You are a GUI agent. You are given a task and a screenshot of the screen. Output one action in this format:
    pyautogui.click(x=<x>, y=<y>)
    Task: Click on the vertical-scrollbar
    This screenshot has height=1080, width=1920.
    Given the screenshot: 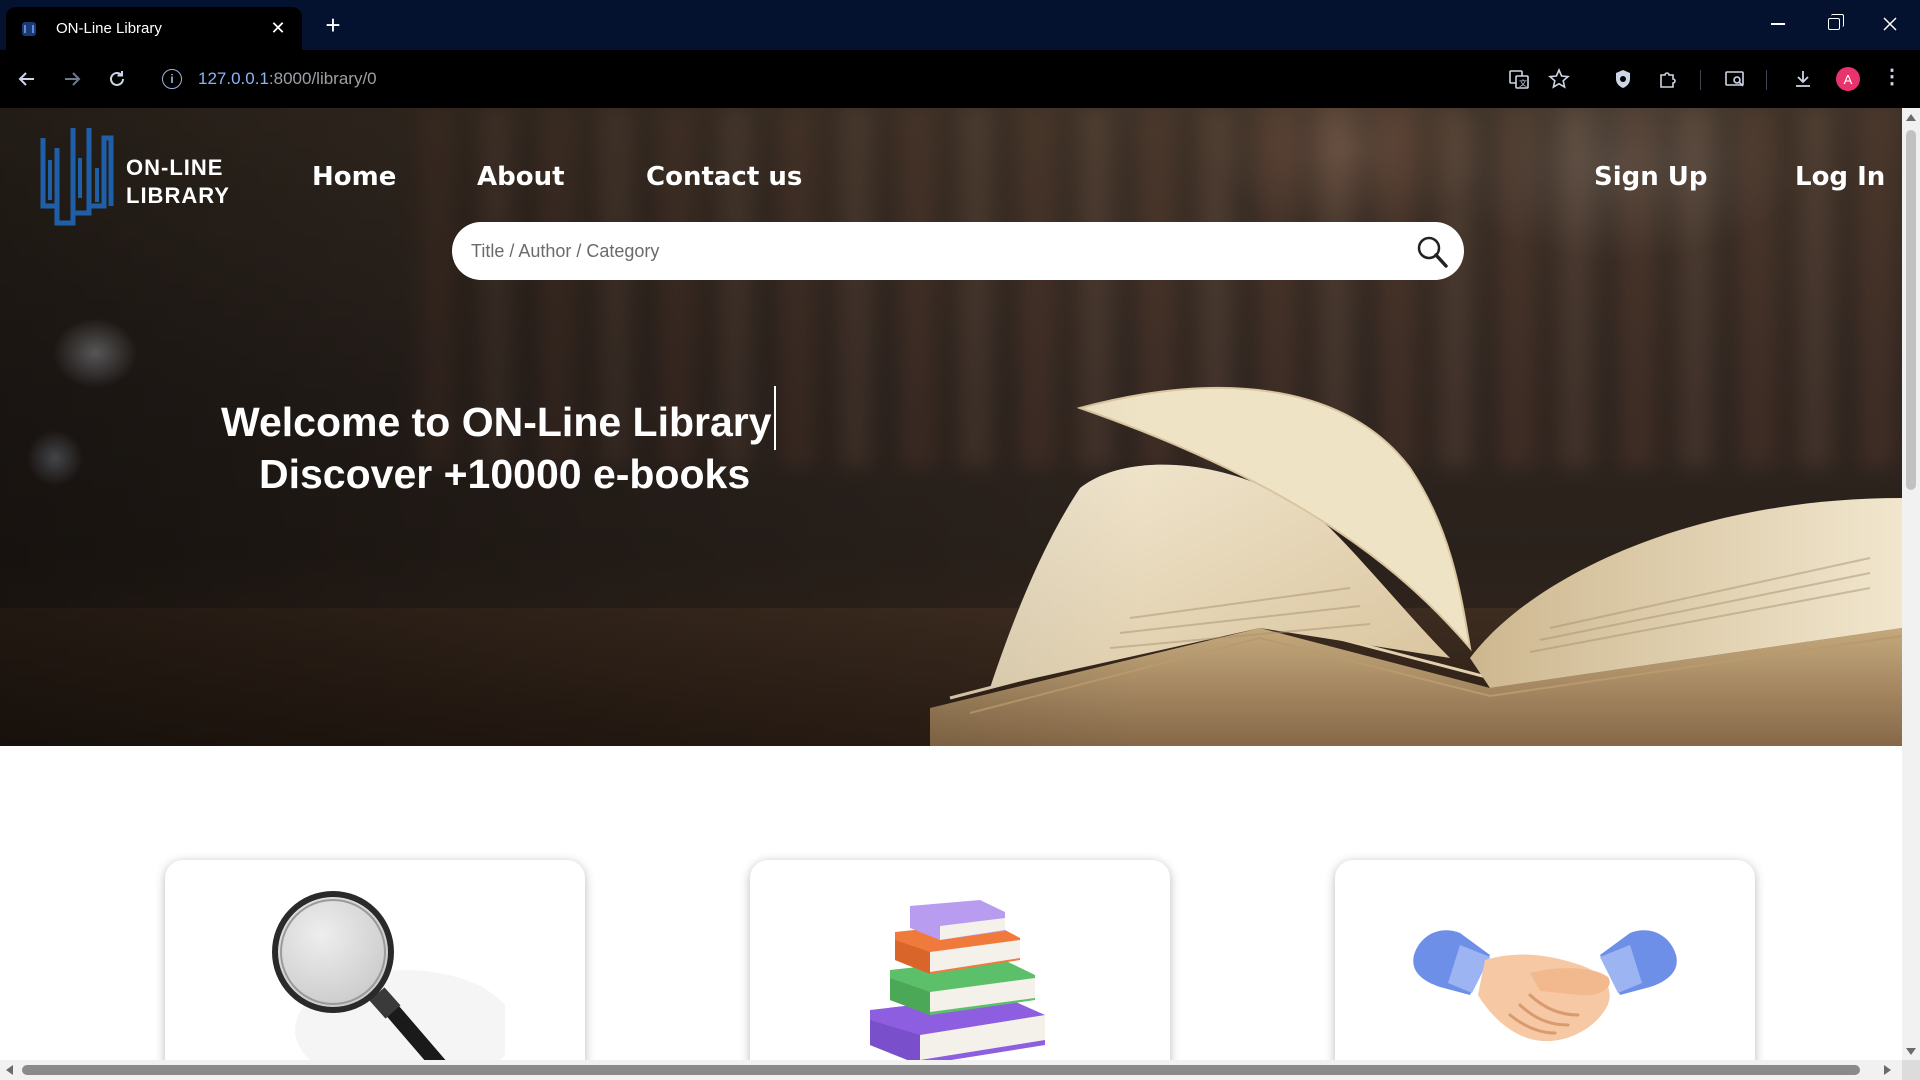 What is the action you would take?
    pyautogui.click(x=1911, y=584)
    